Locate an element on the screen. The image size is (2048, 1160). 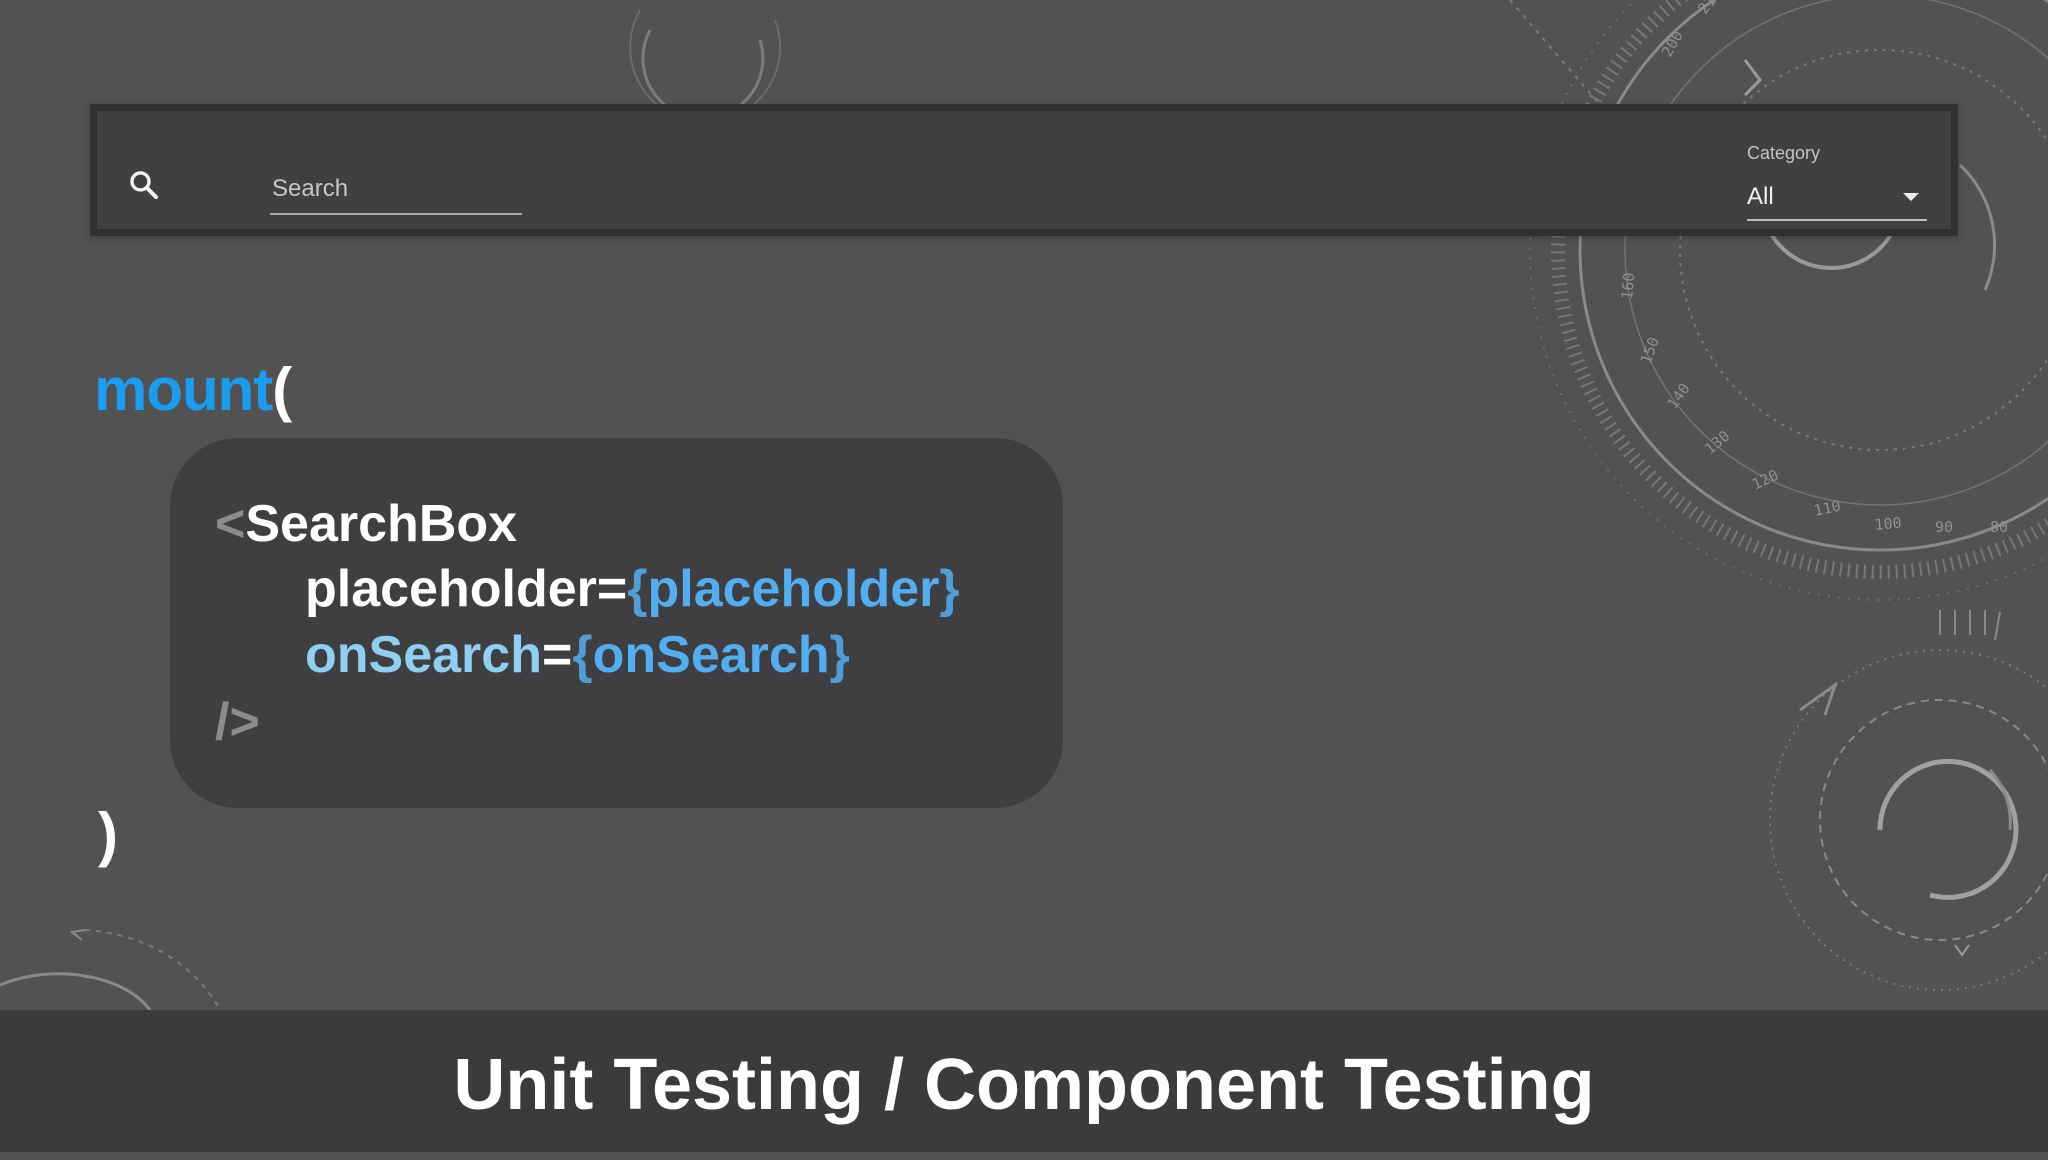
svg-text: 120 is located at coordinates (1765, 480).